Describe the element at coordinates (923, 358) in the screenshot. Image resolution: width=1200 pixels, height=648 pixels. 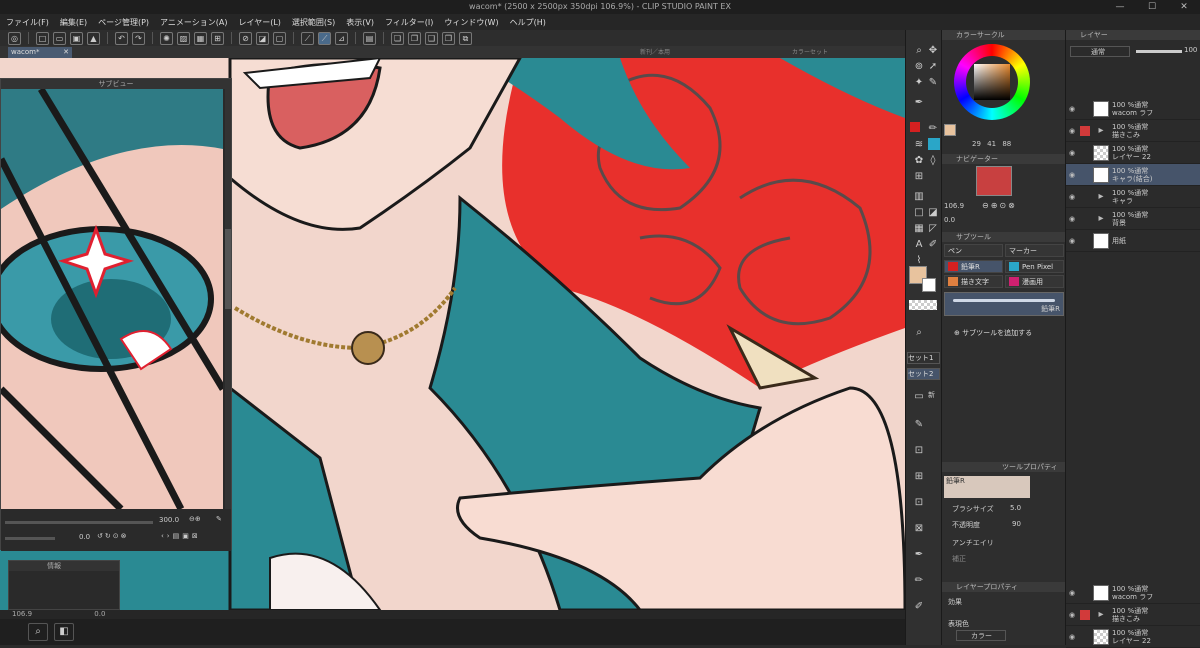
I see `set-1-tab: セット1` at that location.